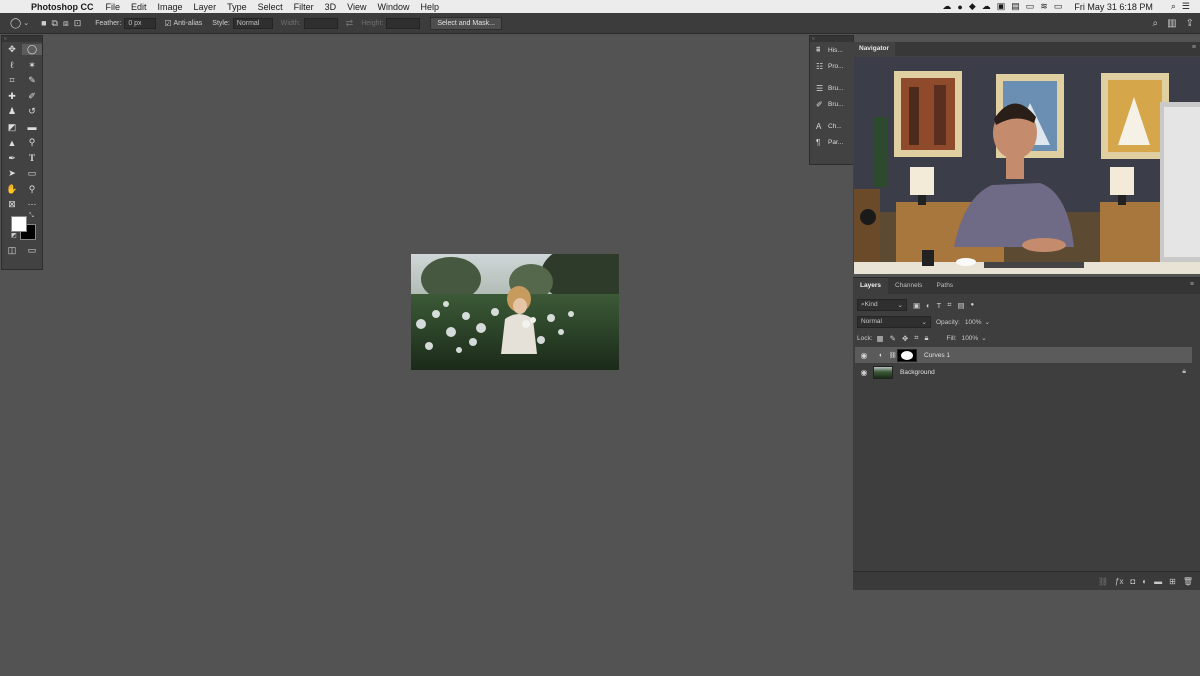 The image size is (1200, 676). I want to click on cloud-icon: ☁, so click(986, 6).